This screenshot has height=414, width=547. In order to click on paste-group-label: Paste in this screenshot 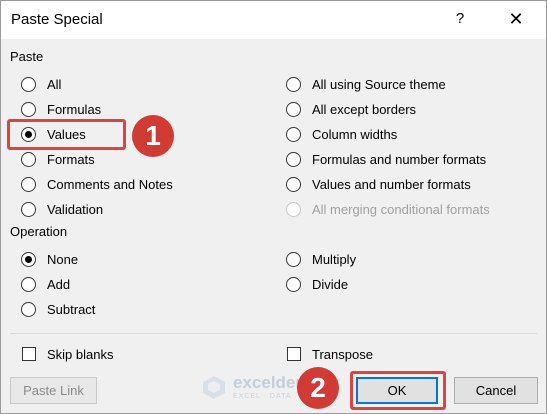, I will do `click(27, 56)`.